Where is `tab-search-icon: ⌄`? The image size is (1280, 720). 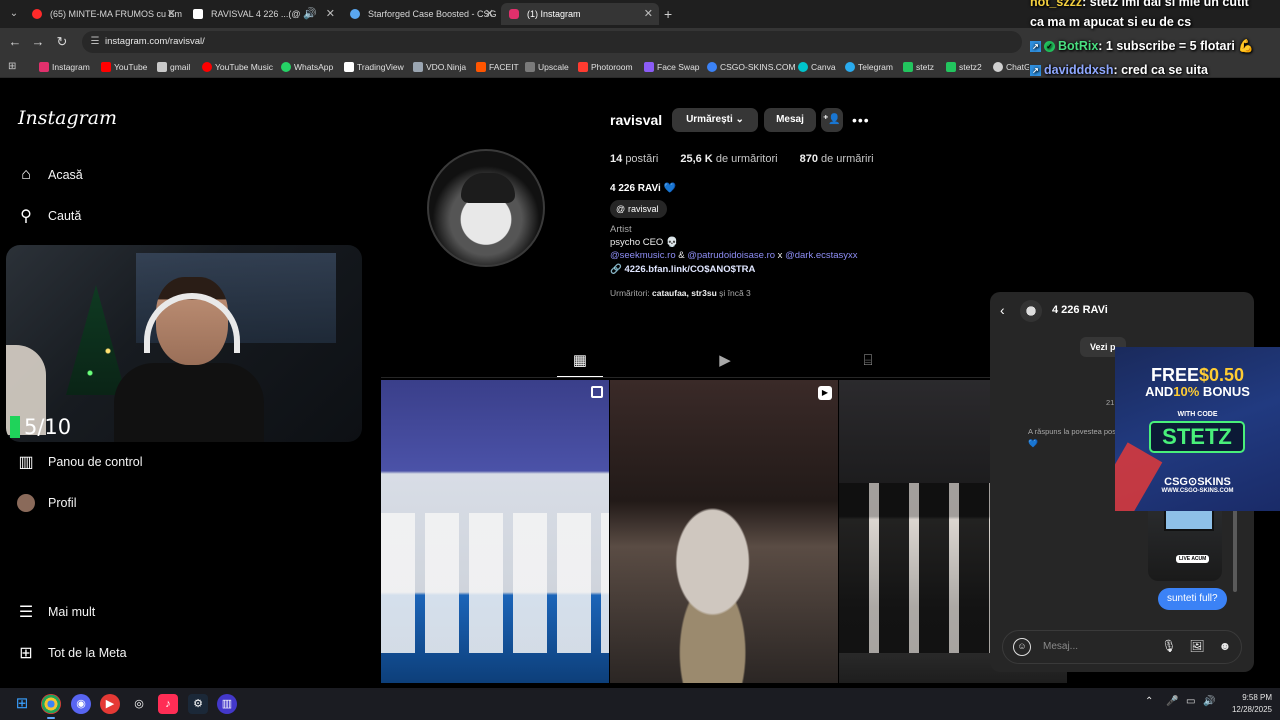
tab-search-icon: ⌄ is located at coordinates (14, 14).